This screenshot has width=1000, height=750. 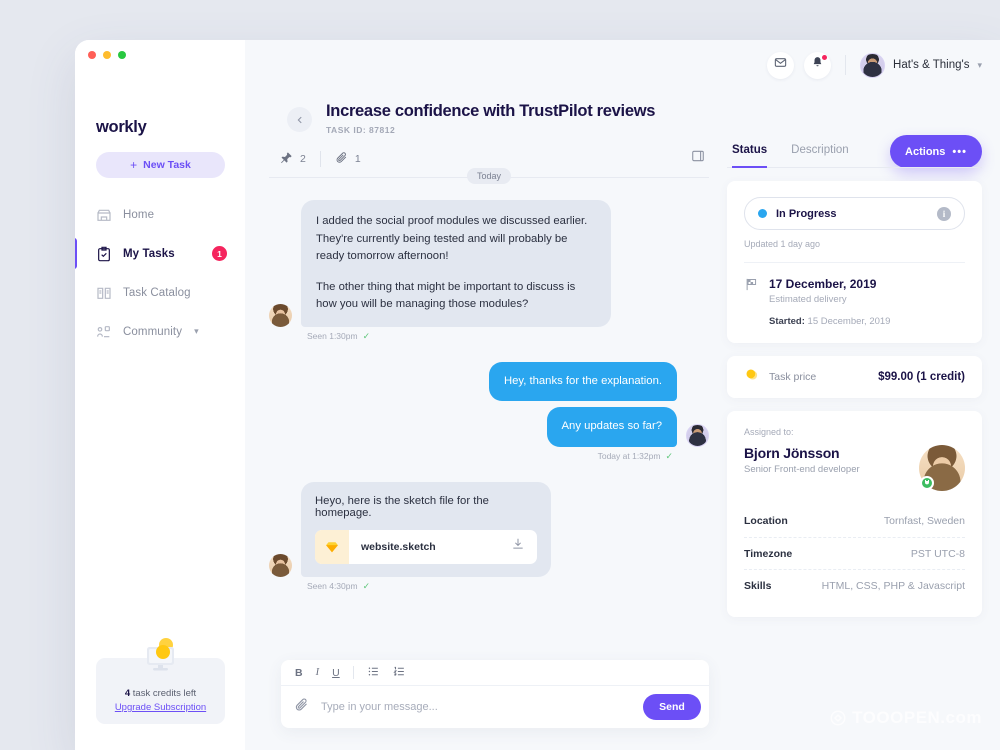 I want to click on status-badge: In Progress i, so click(x=854, y=213).